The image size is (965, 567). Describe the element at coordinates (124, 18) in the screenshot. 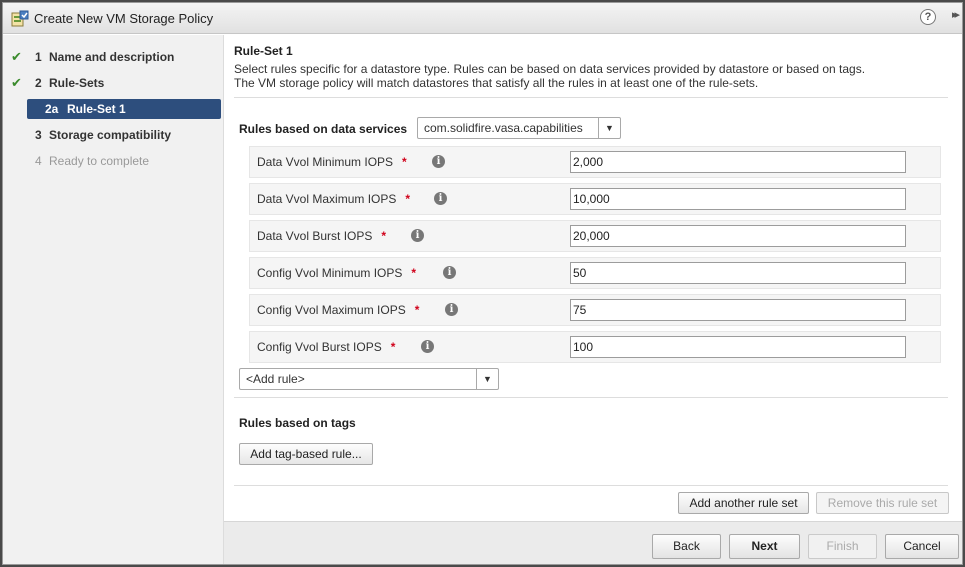

I see `dialog-title: Create New VM Storage Policy` at that location.